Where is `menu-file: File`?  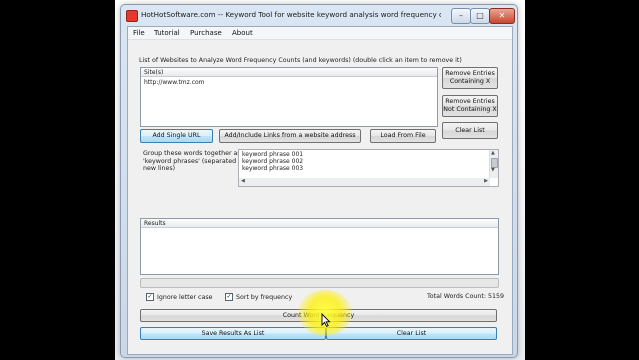 menu-file: File is located at coordinates (139, 33).